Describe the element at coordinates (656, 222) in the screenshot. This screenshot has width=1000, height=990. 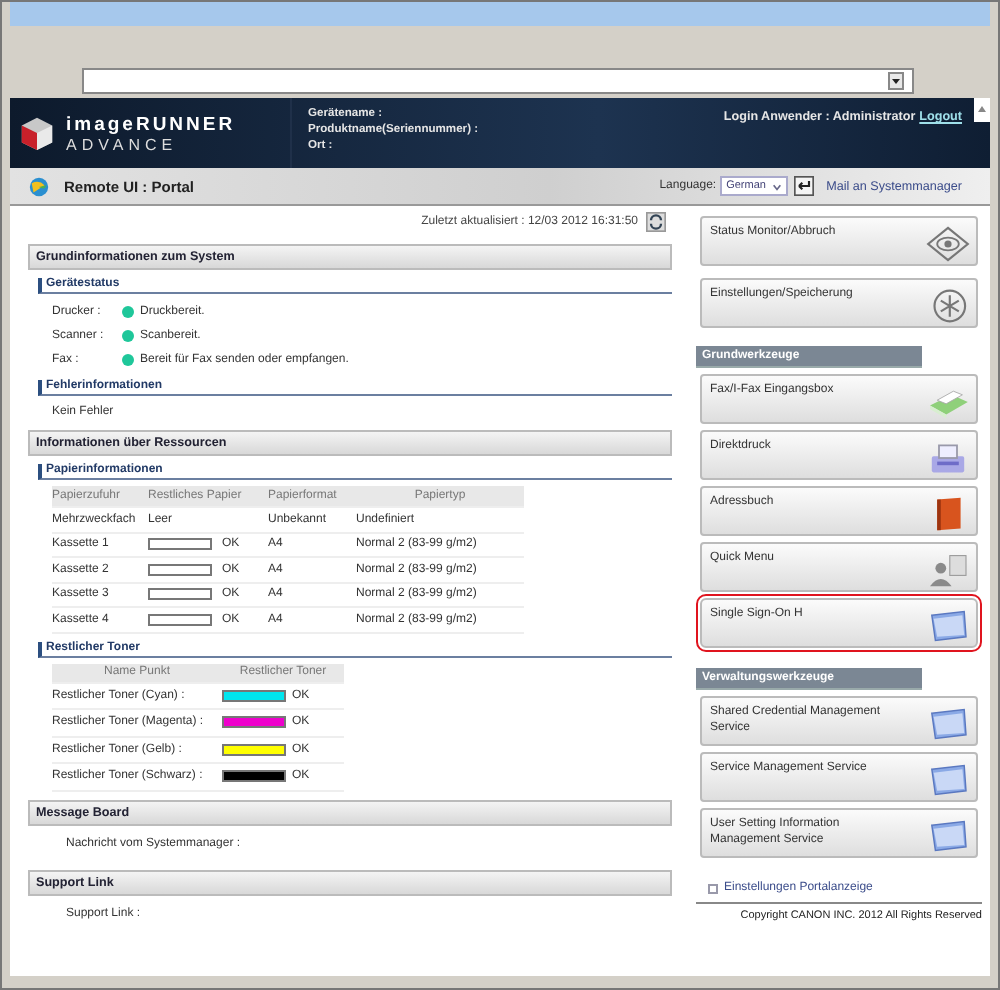
I see `refresh-icon` at that location.